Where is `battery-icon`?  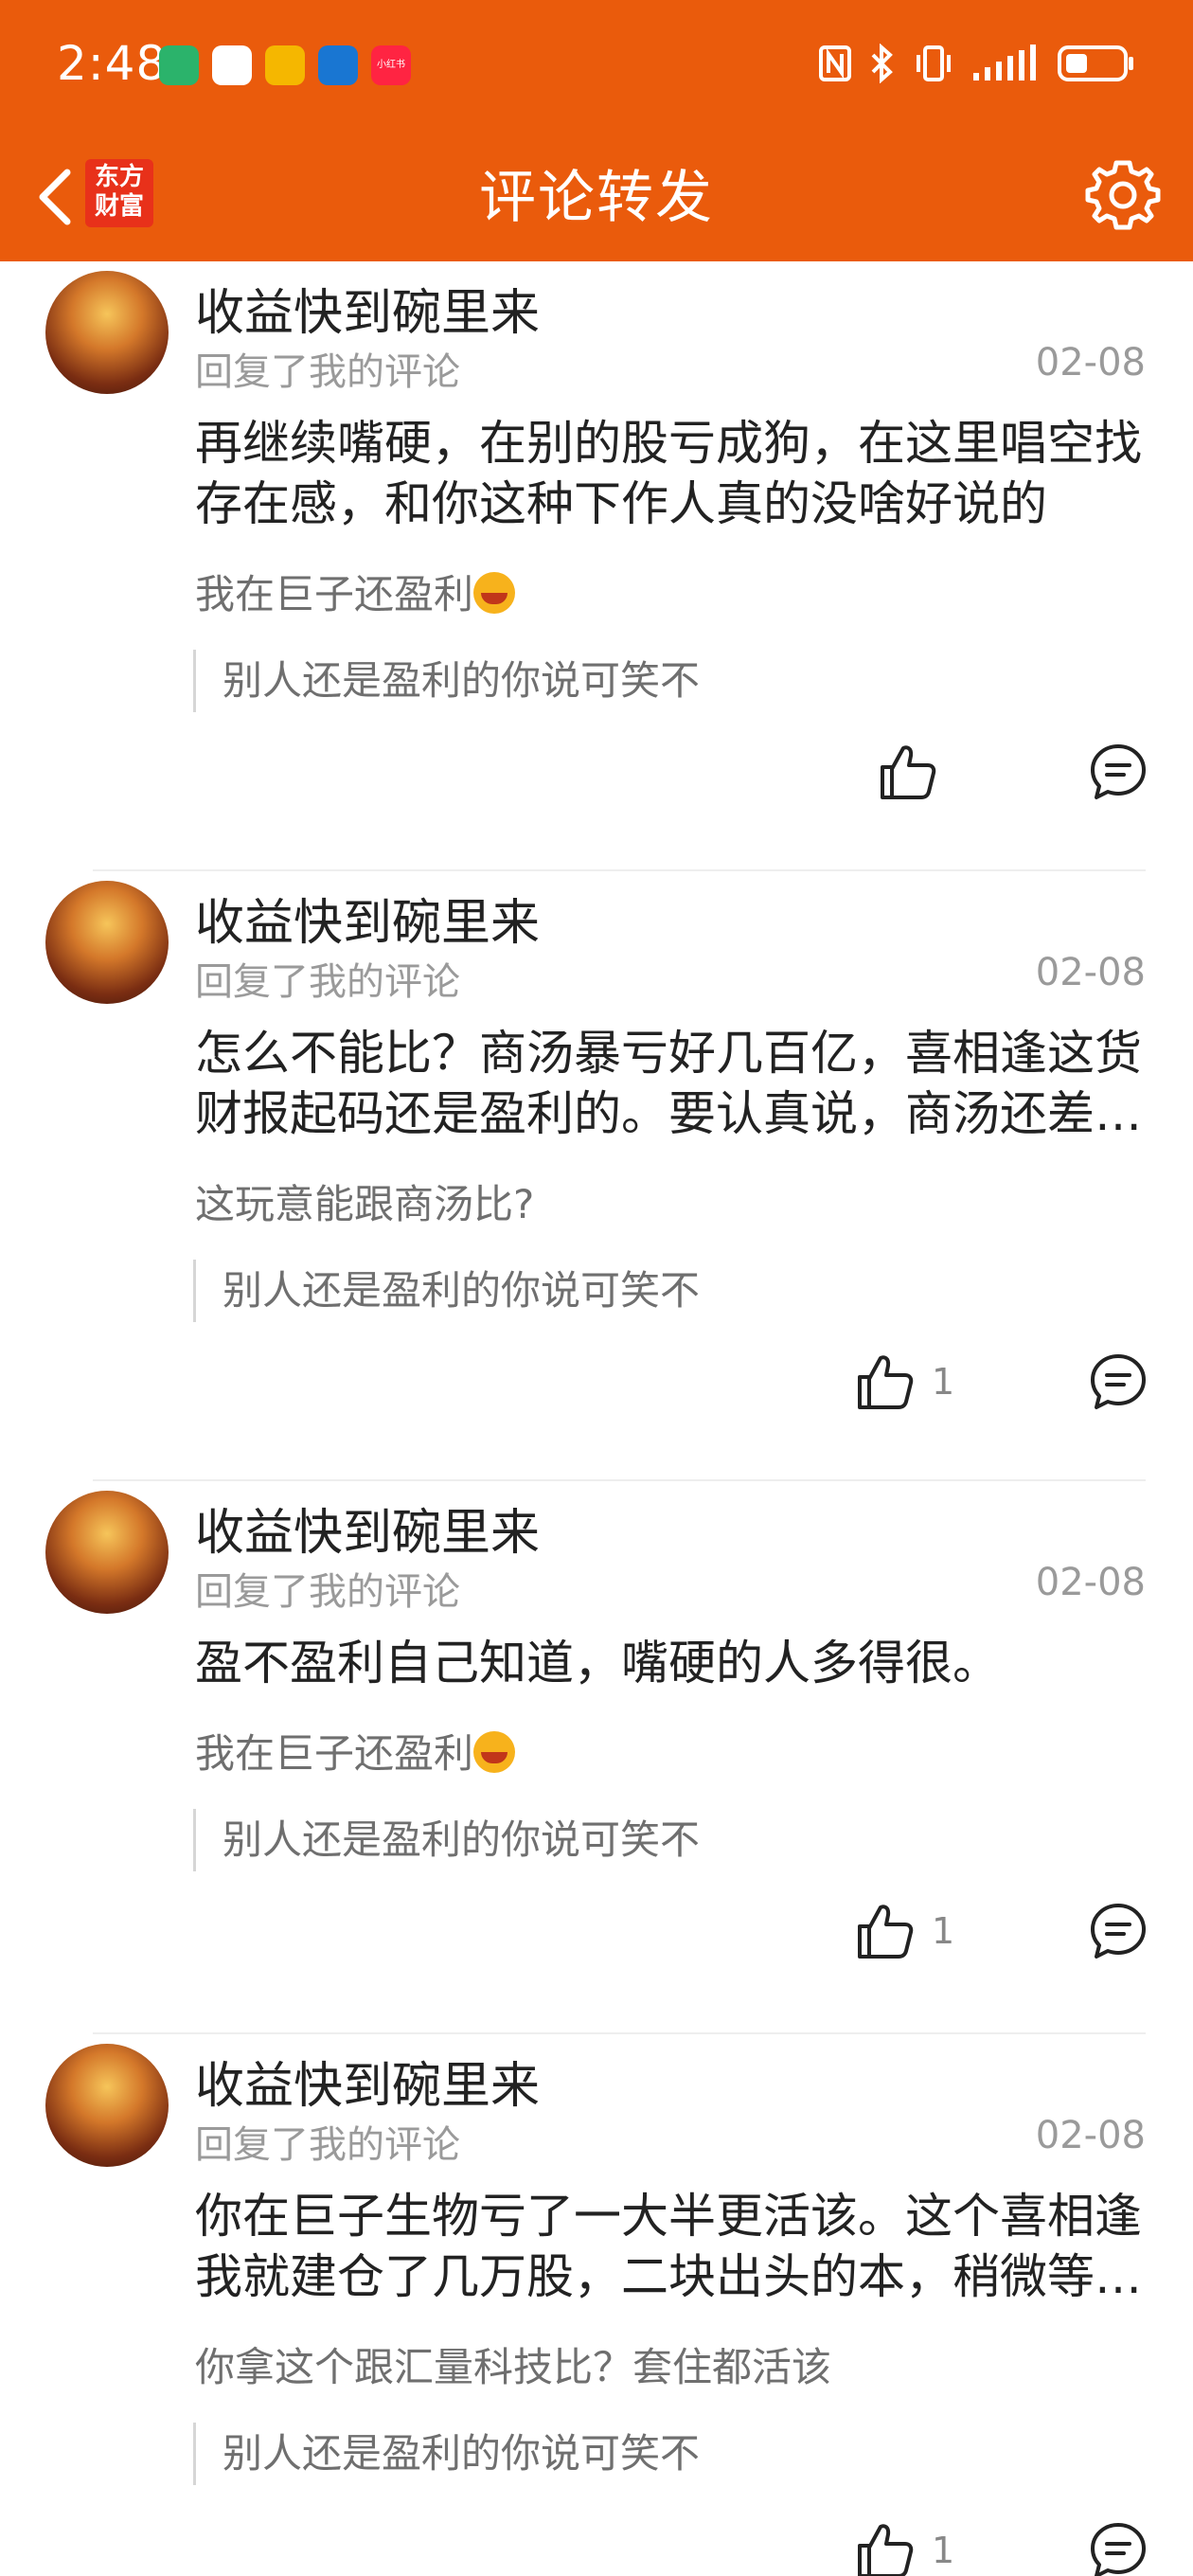
battery-icon is located at coordinates (1095, 63).